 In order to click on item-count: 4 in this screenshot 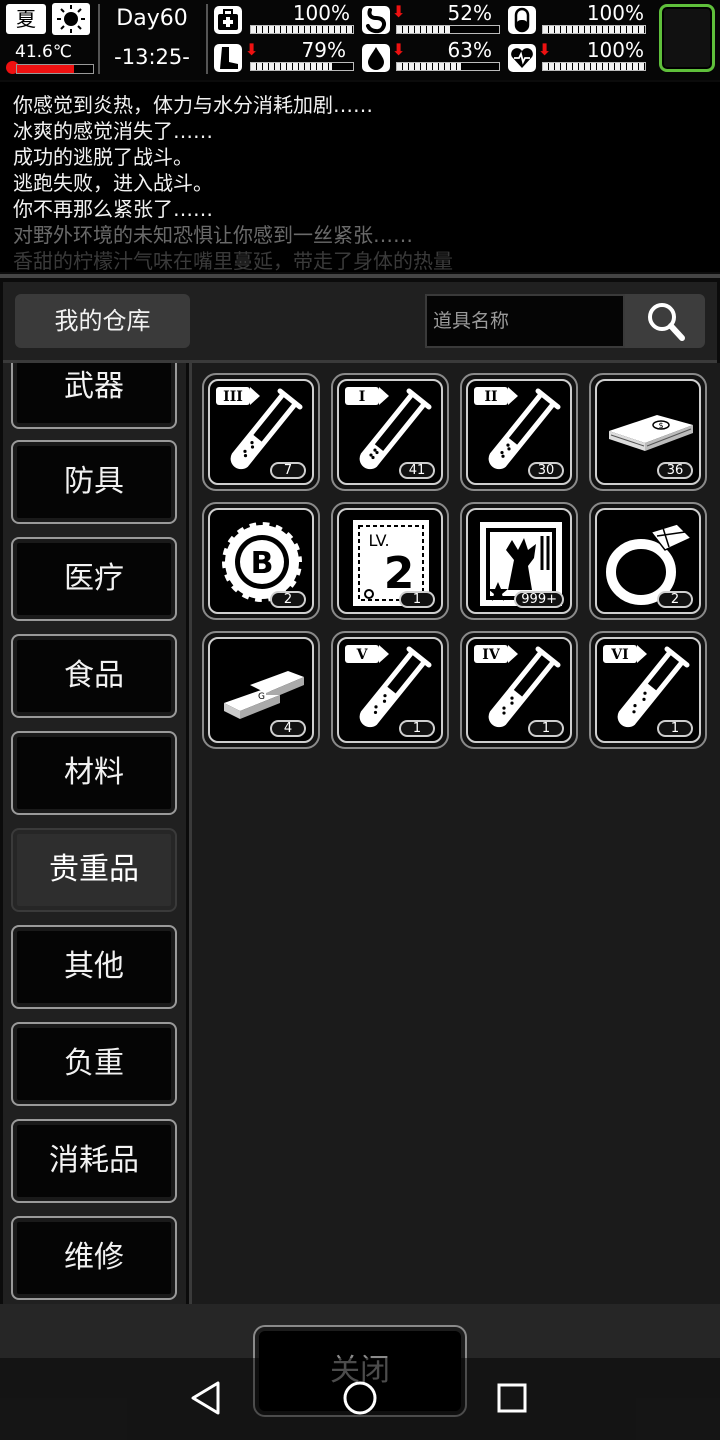, I will do `click(288, 728)`.